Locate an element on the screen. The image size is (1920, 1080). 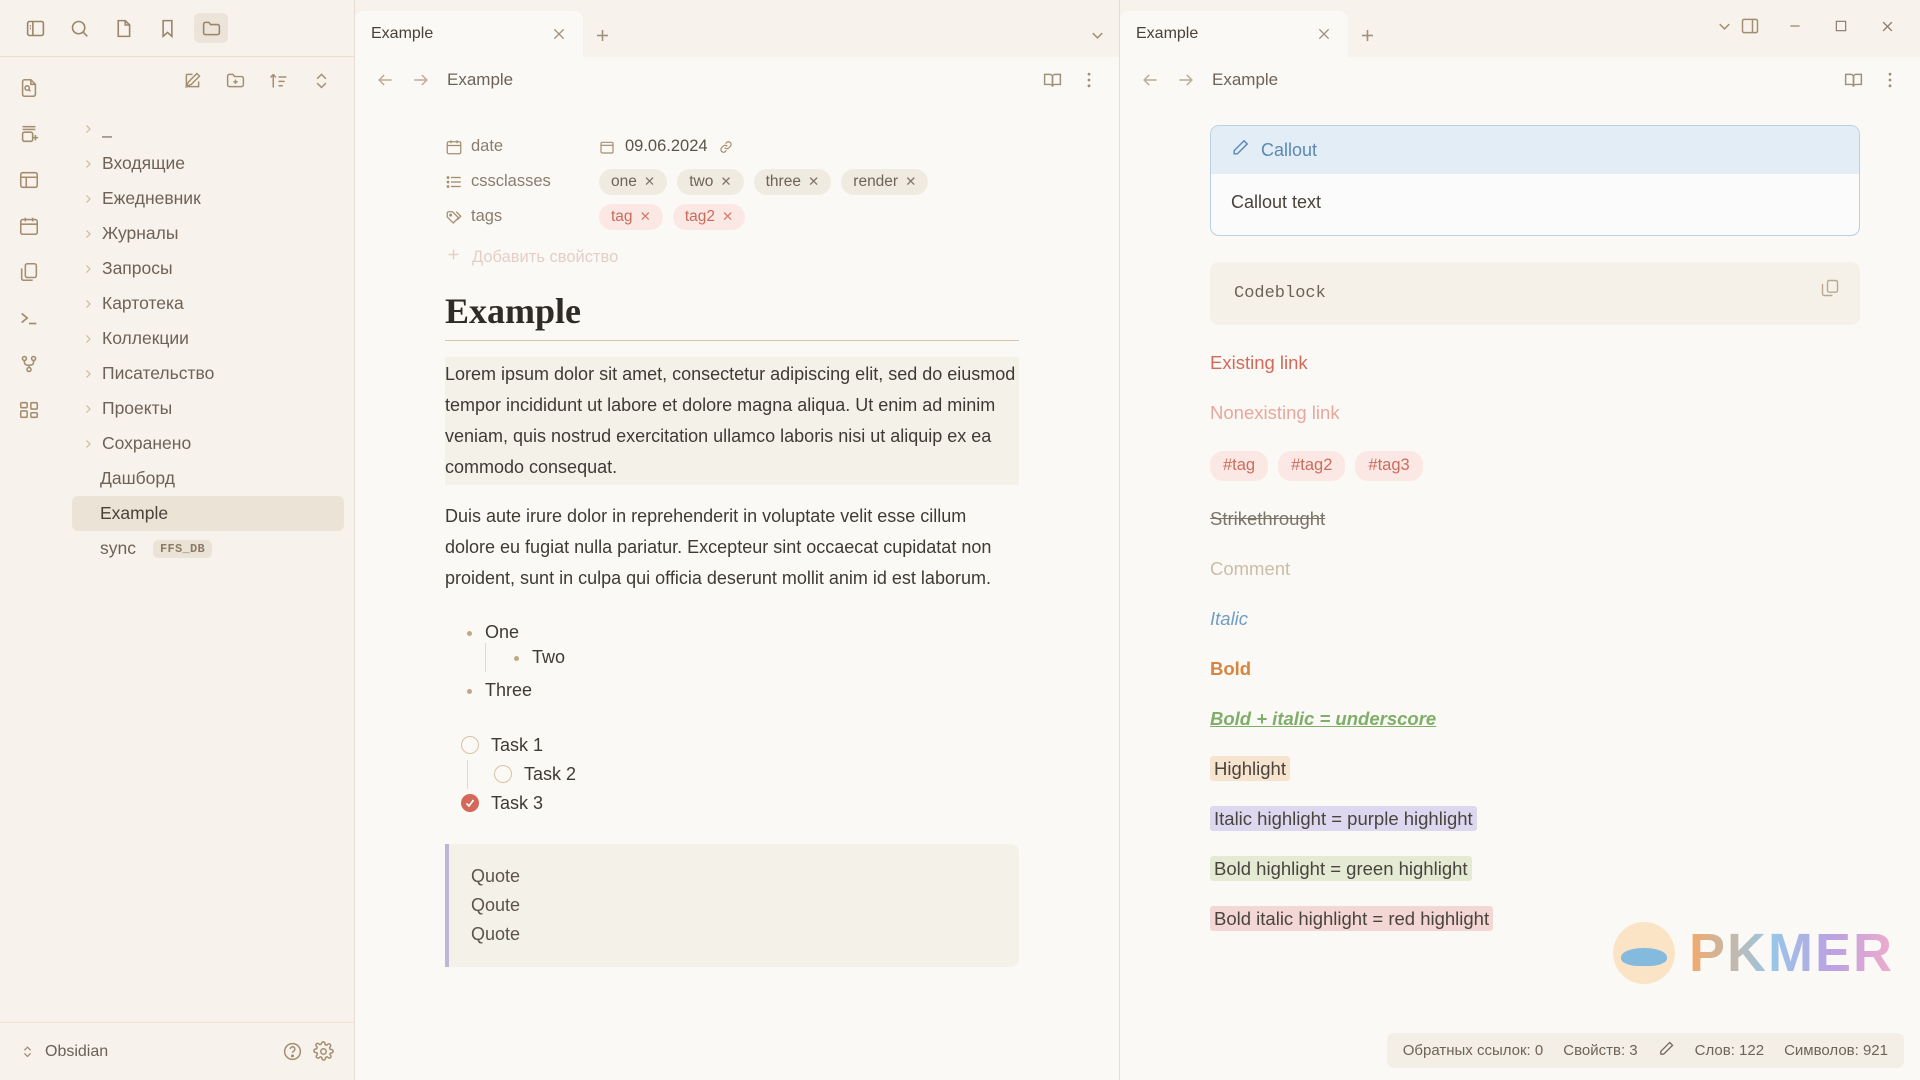
existing-link: Existing link is located at coordinates (1259, 362).